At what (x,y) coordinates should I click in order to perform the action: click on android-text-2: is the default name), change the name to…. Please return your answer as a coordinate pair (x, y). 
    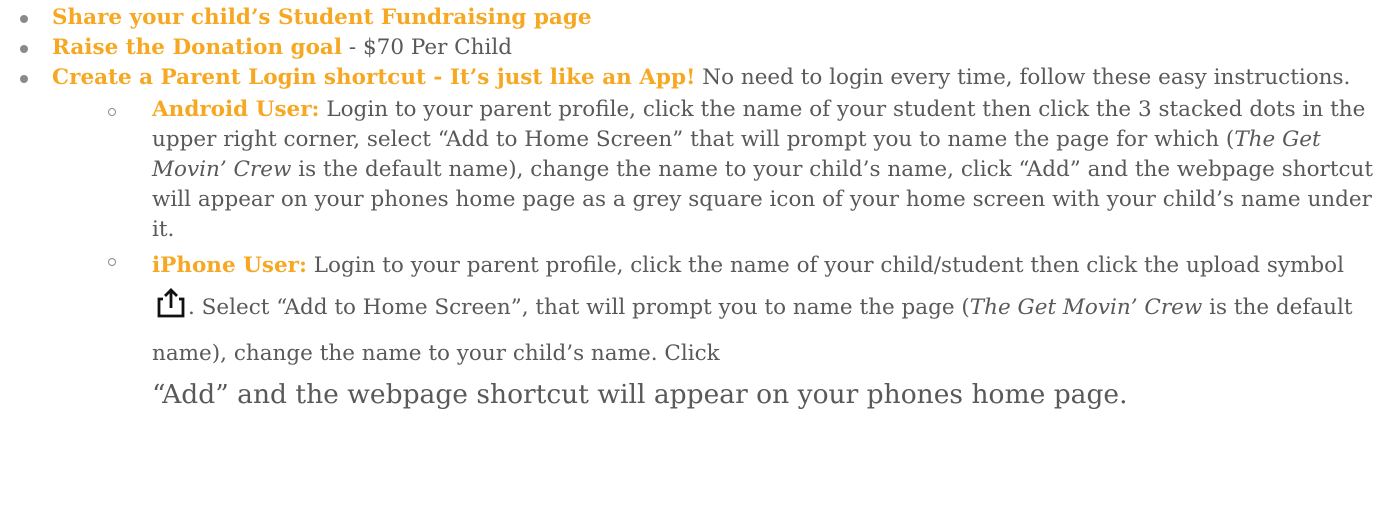
    Looking at the image, I should click on (762, 199).